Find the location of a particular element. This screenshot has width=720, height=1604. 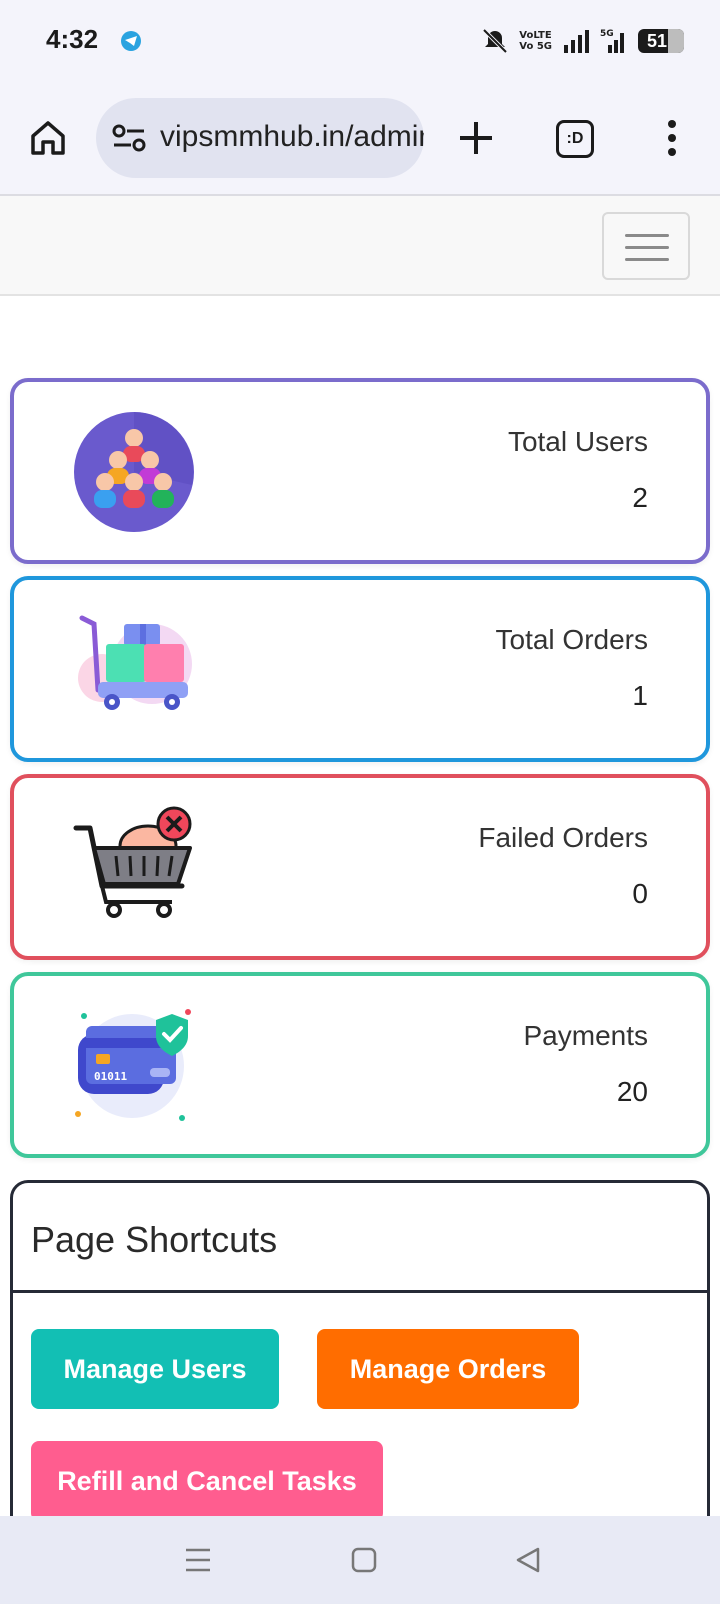

svg-text: 5G is located at coordinates (607, 34).